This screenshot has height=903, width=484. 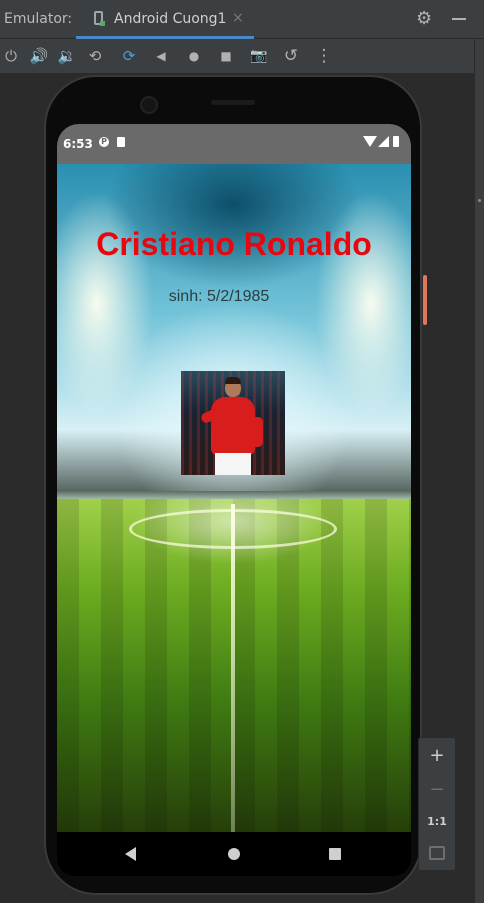 I want to click on zoom-in-button: +, so click(x=437, y=755).